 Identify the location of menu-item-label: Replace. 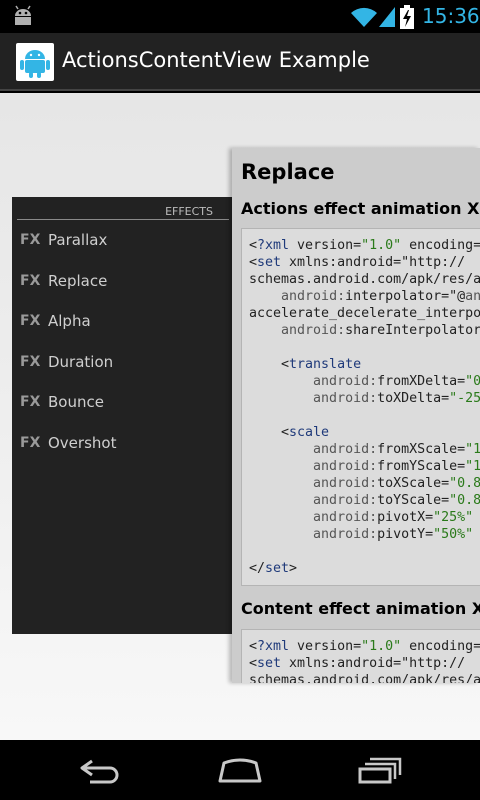
(78, 281).